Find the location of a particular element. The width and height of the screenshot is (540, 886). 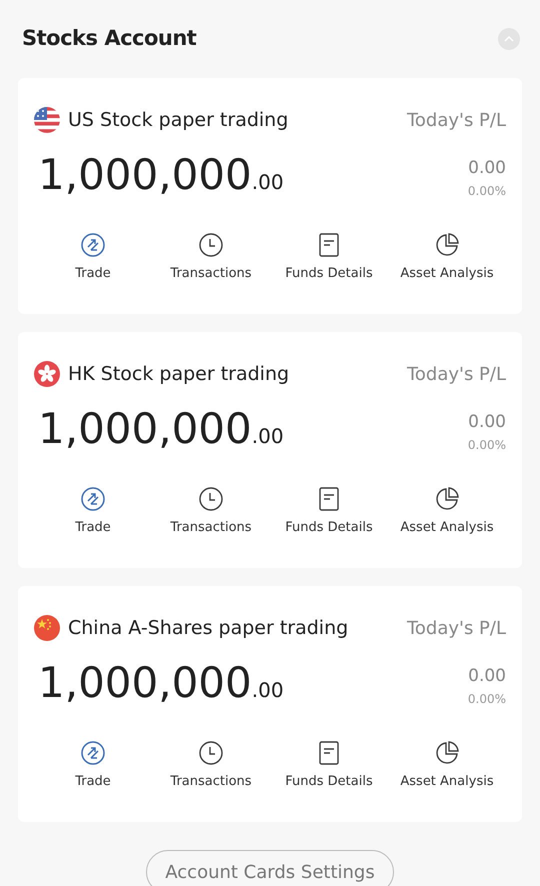

collapse-button is located at coordinates (509, 39).